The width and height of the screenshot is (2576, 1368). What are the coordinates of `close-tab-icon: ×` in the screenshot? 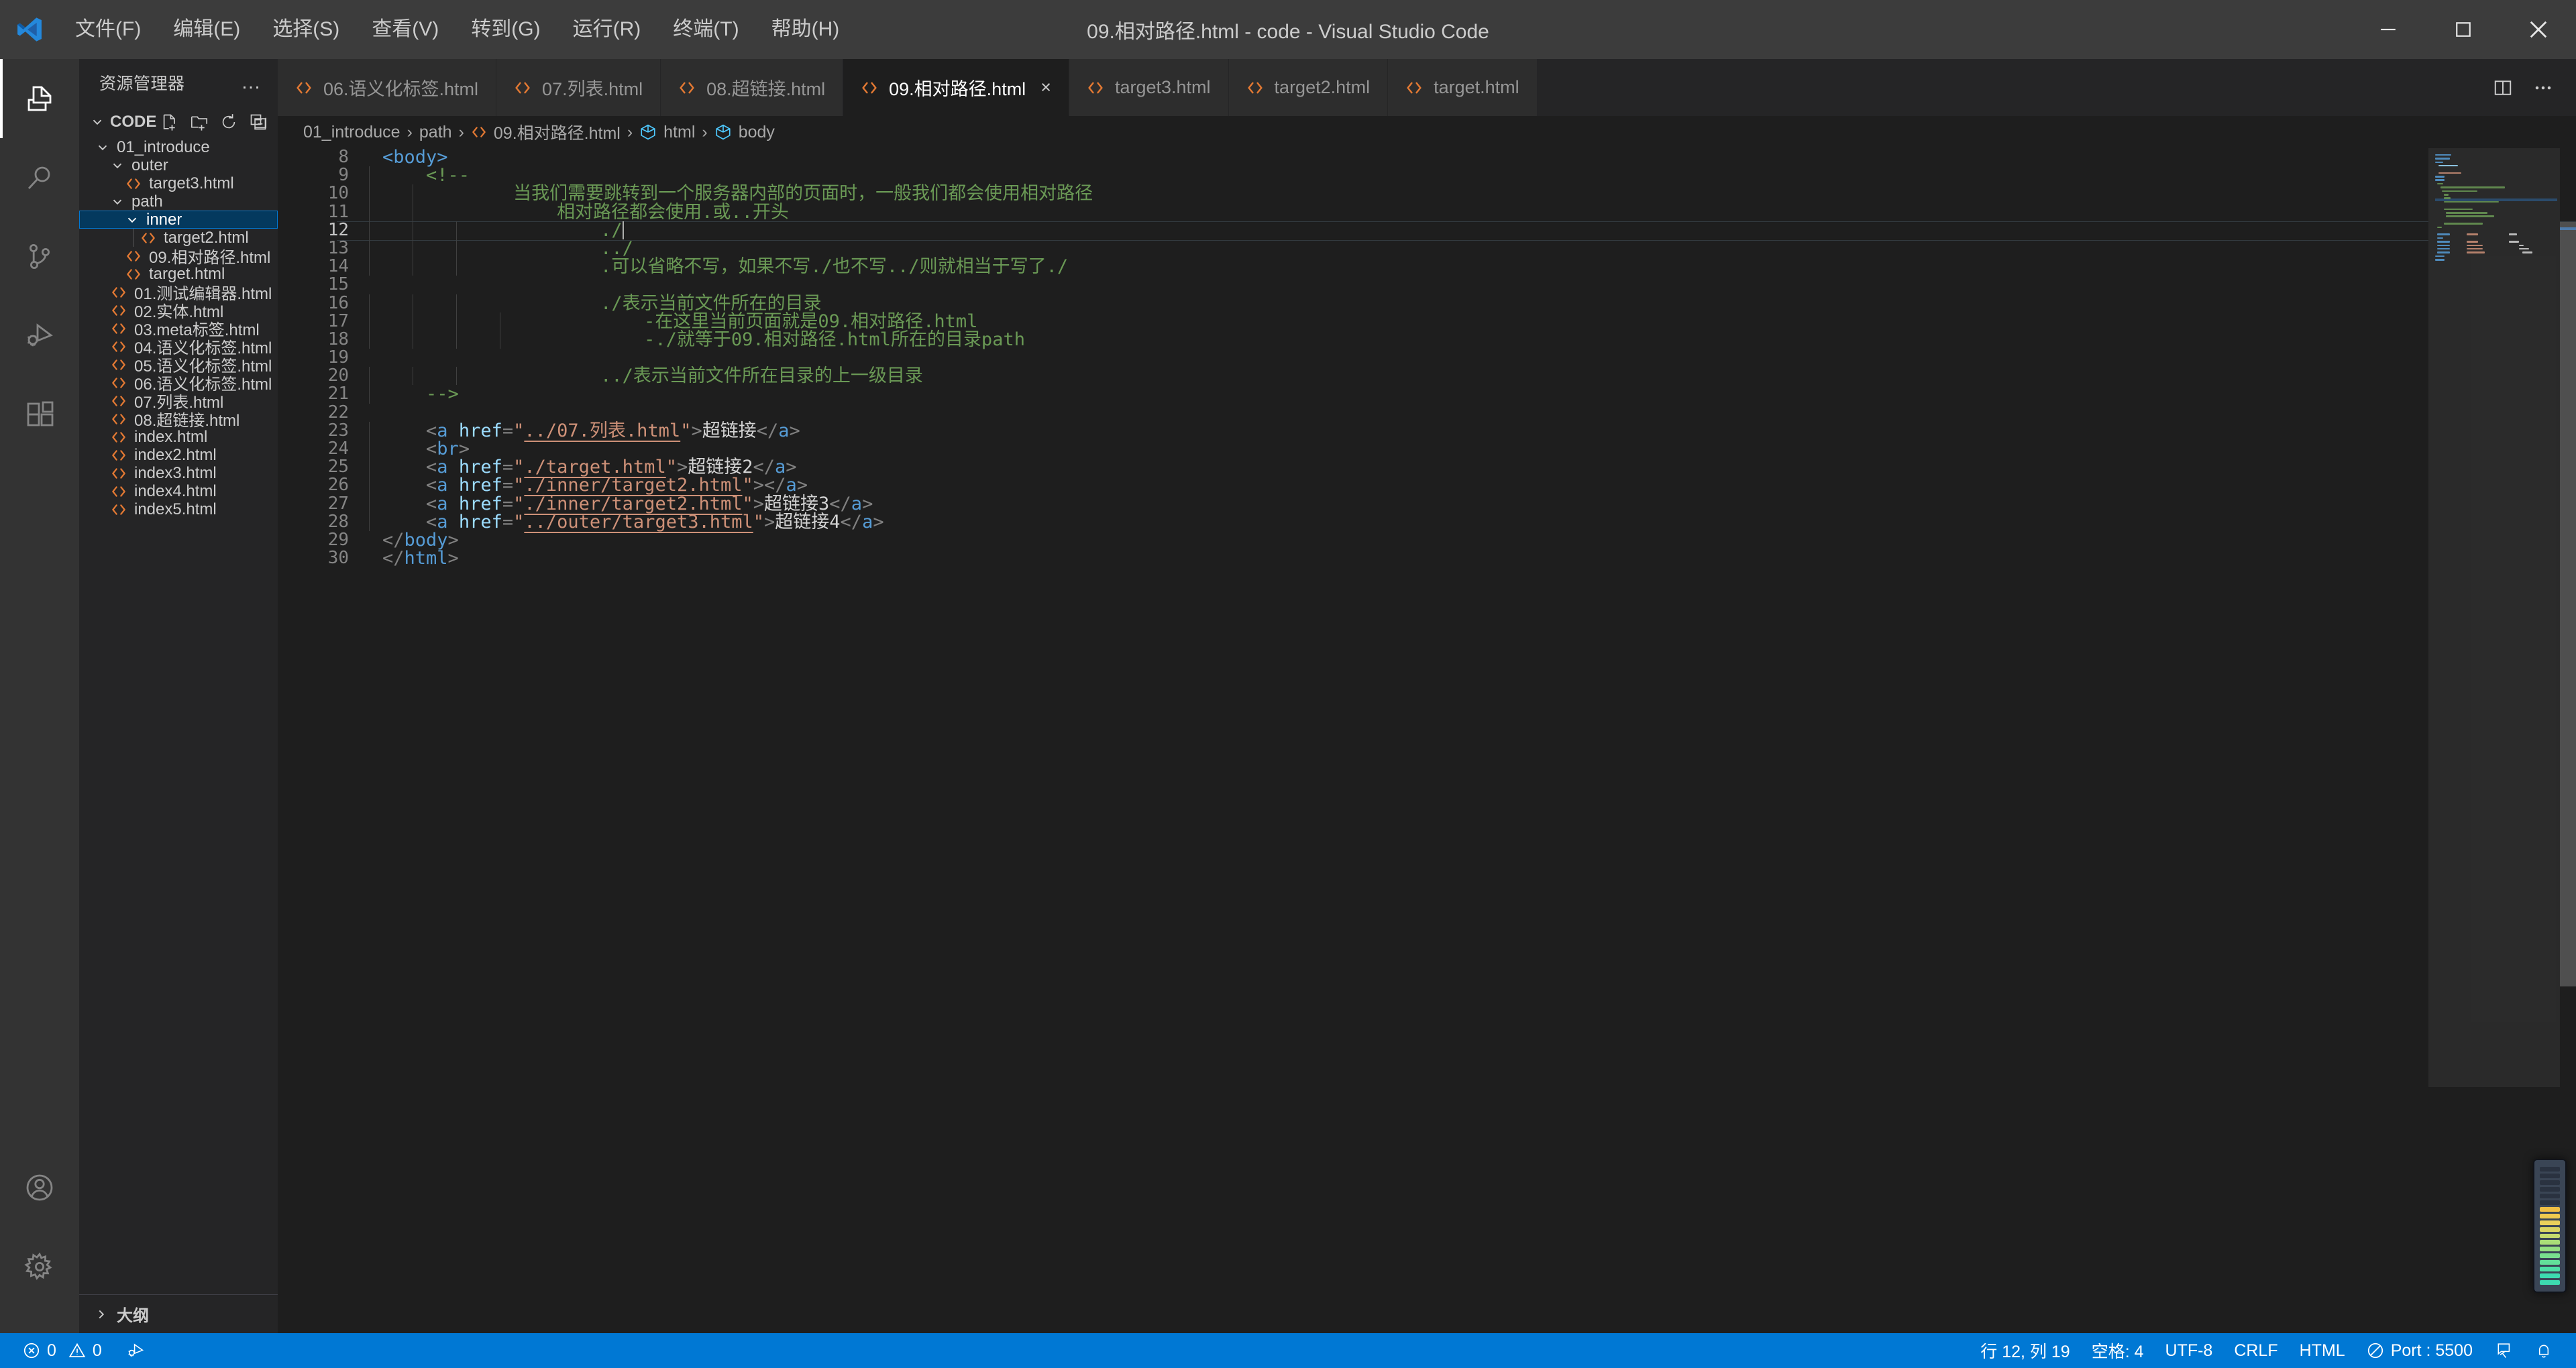 It's located at (1045, 87).